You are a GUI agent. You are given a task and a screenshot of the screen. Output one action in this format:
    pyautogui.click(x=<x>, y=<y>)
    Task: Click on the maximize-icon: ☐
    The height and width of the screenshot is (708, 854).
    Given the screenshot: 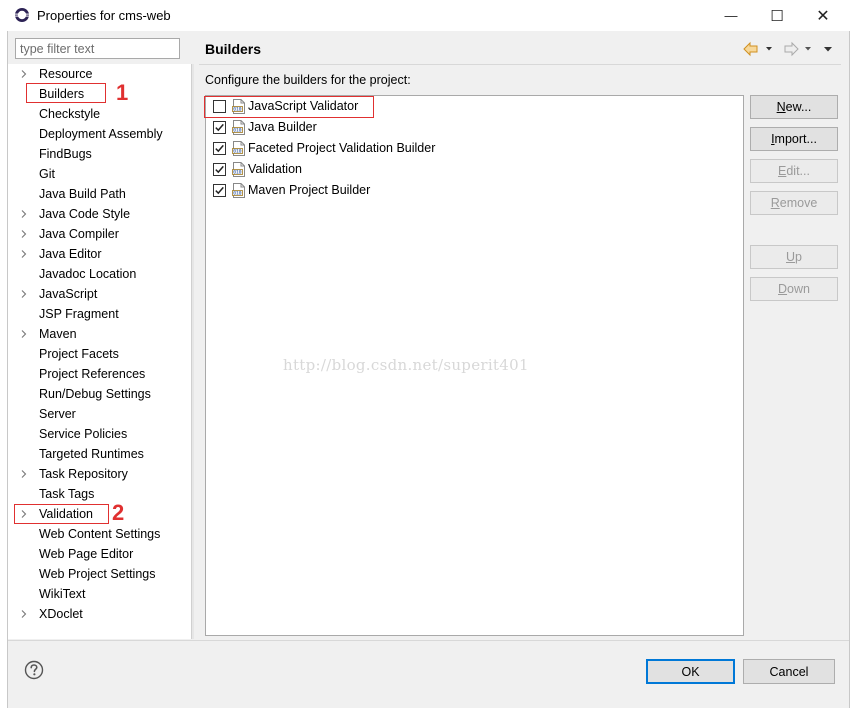 What is the action you would take?
    pyautogui.click(x=777, y=16)
    